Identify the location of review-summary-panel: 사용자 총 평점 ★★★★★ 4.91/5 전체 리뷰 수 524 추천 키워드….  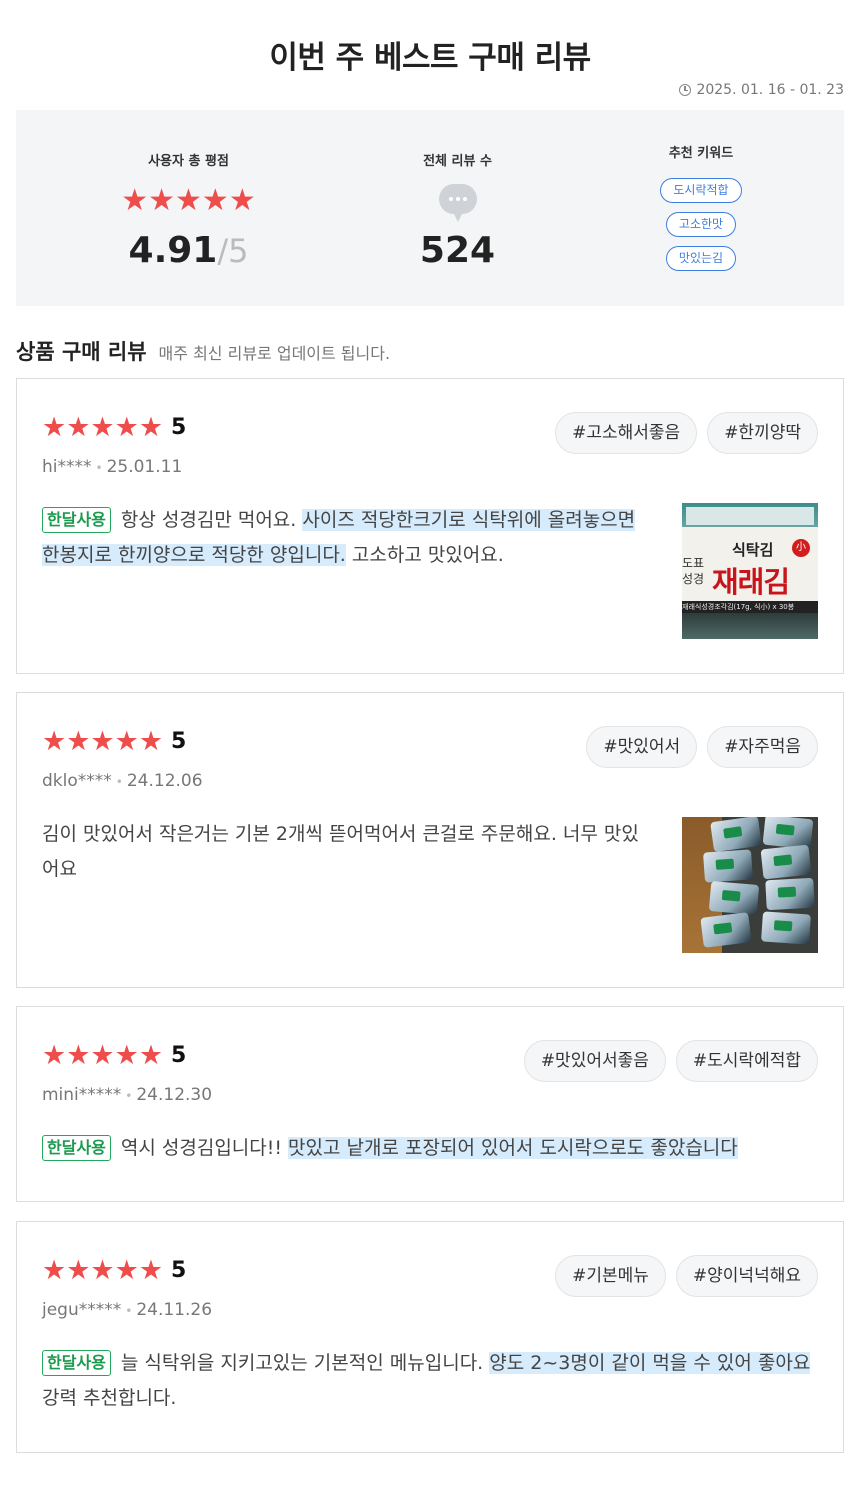
(430, 208).